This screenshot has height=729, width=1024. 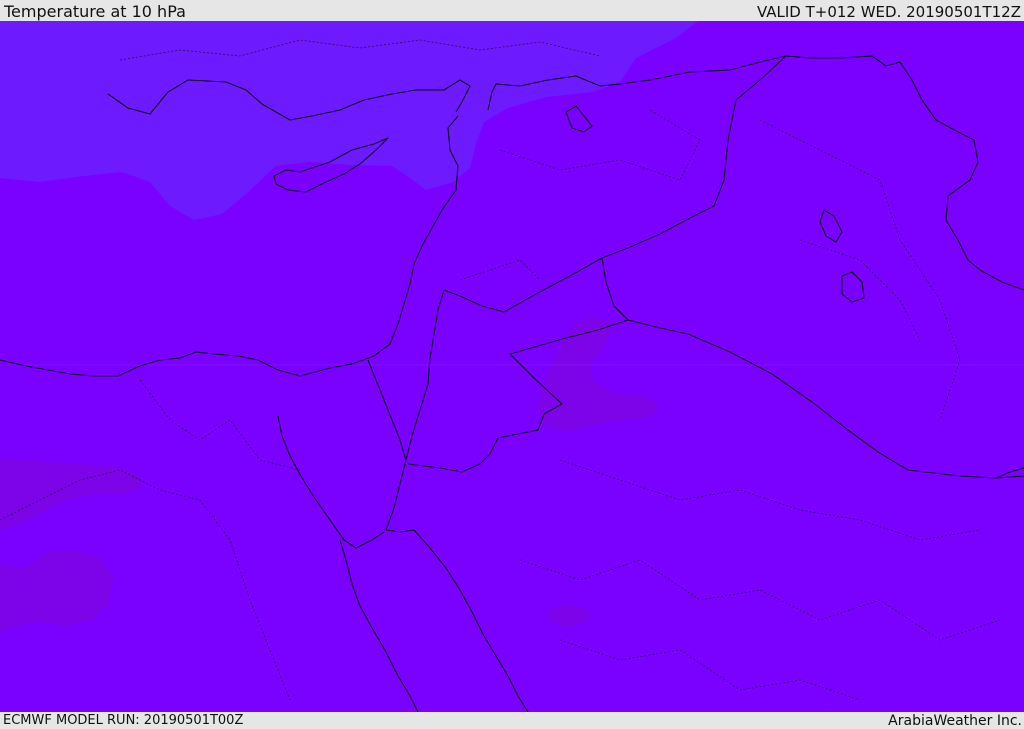 What do you see at coordinates (888, 12) in the screenshot?
I see `valid-time: VALID T+012 WED. 20190501T12Z` at bounding box center [888, 12].